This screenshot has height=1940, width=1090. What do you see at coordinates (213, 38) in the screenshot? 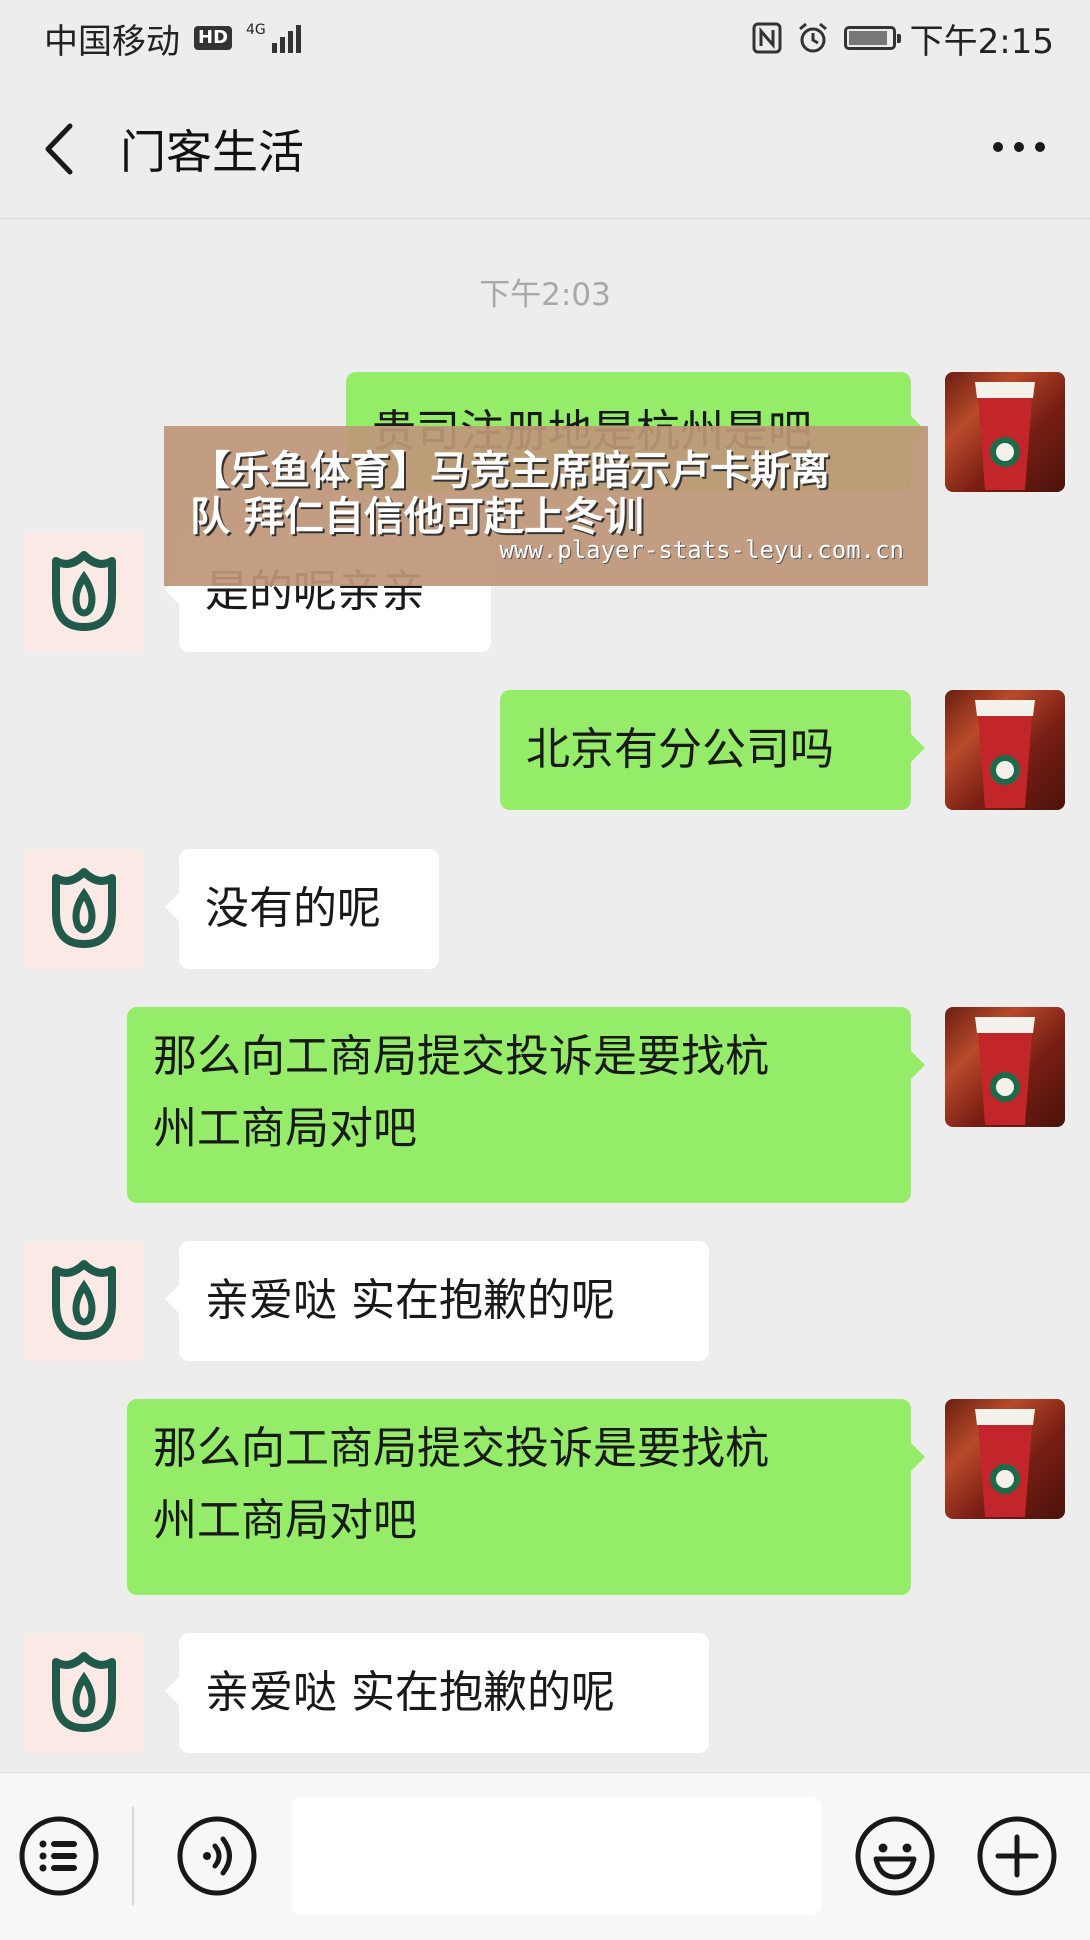
I see `hd-badge: HD` at bounding box center [213, 38].